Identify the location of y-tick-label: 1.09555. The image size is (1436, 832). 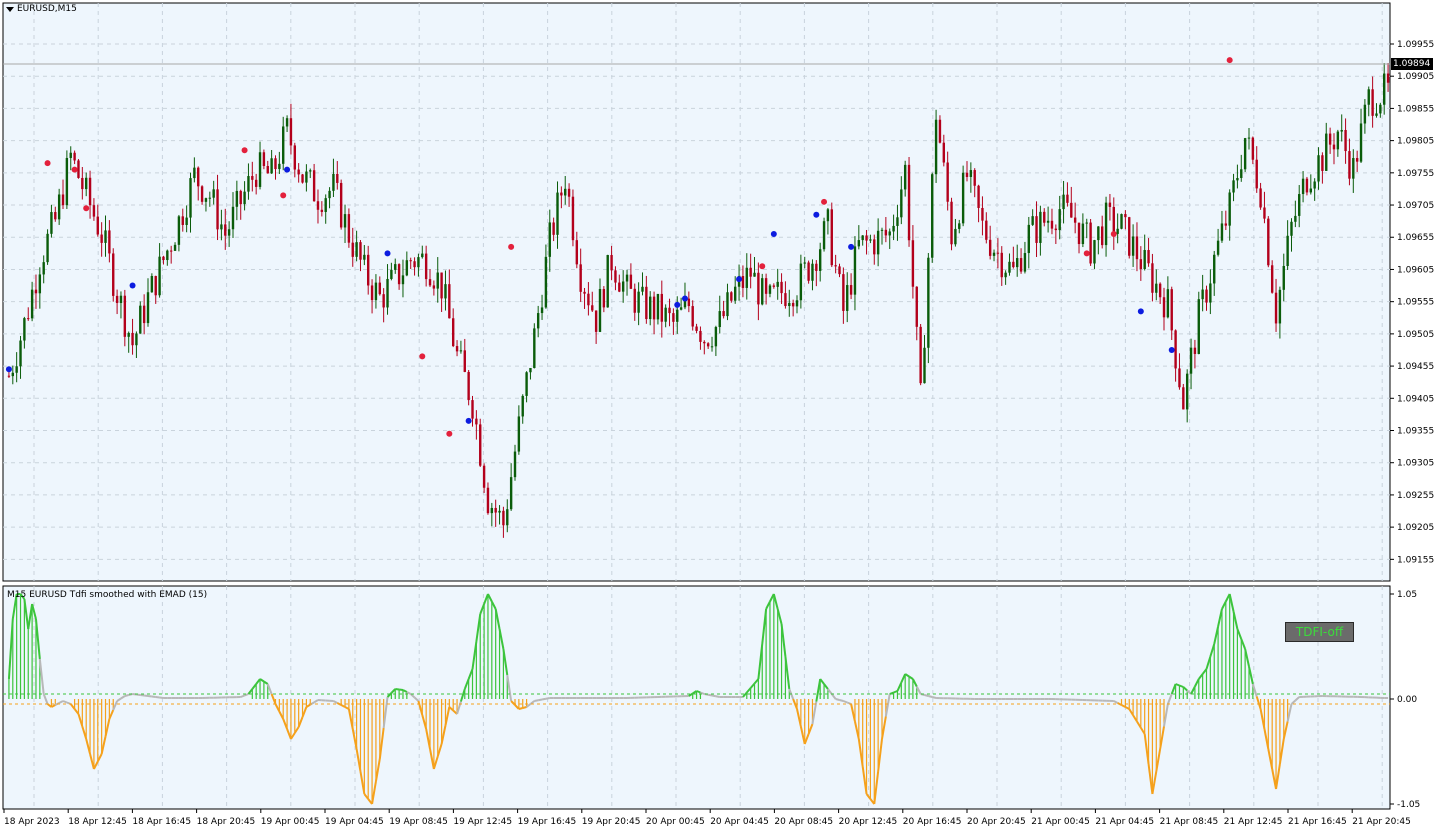
(1415, 303).